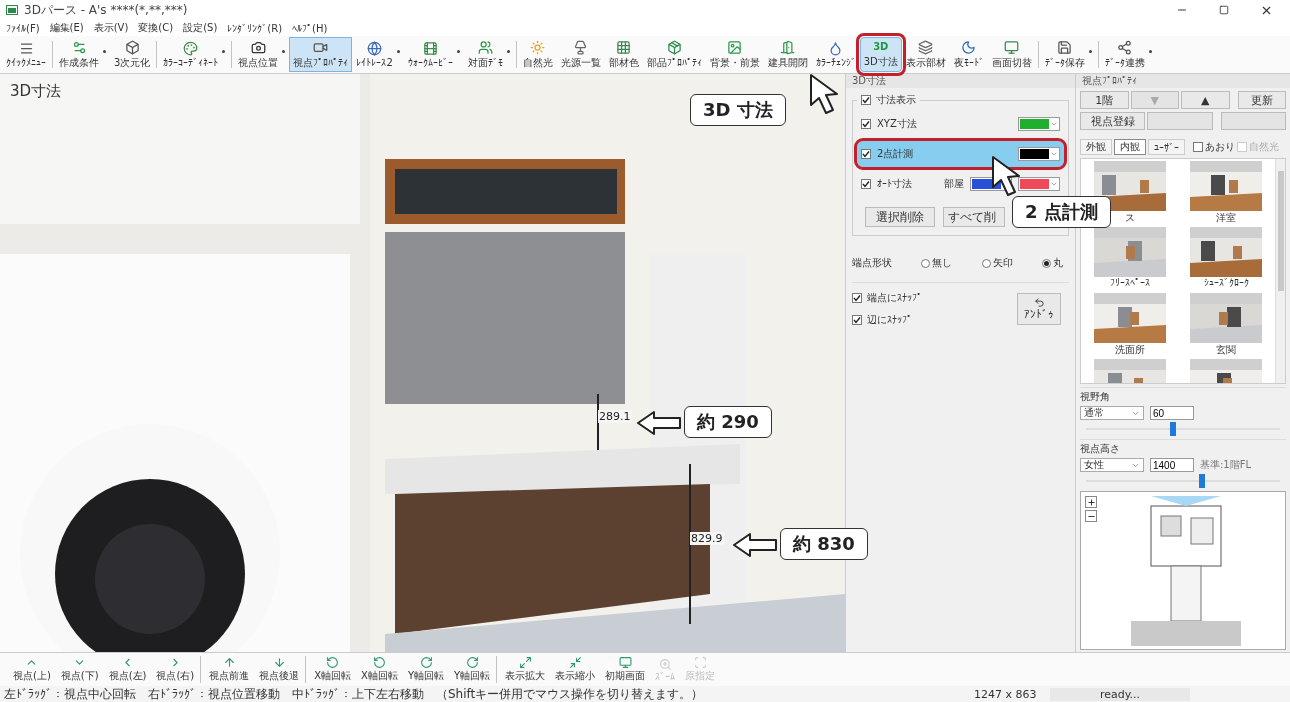  I want to click on dimension-label: ｵｰﾄ寸法, so click(894, 184).